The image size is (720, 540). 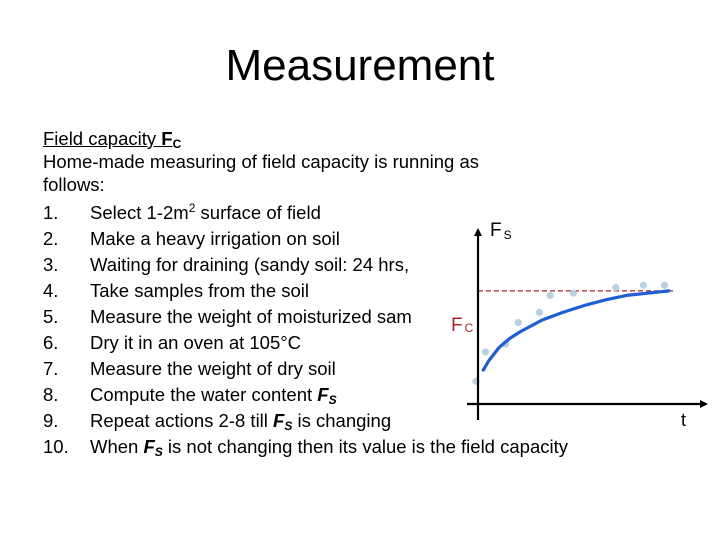 I want to click on heading-symbol: FC, so click(x=171, y=139).